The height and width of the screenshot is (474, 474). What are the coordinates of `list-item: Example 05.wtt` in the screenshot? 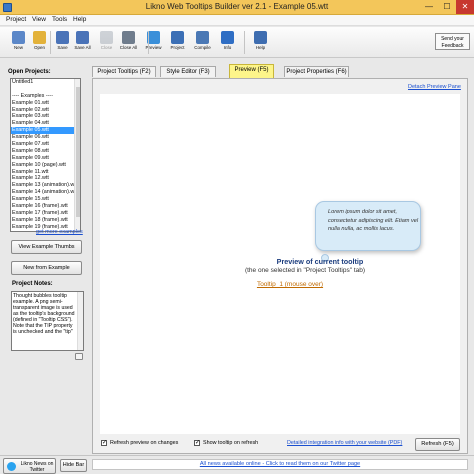 It's located at (45, 131).